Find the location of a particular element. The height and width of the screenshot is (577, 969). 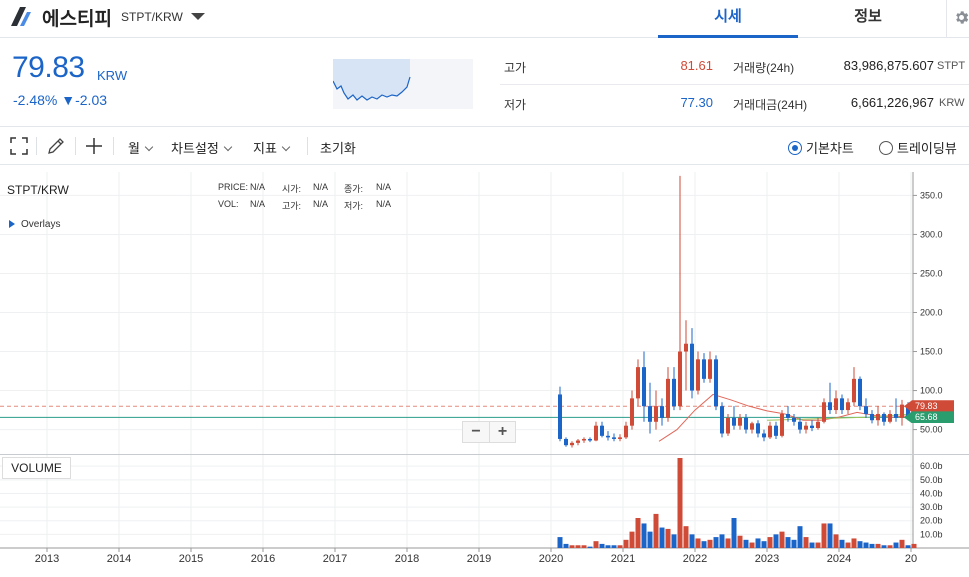

volume-axis-tick-label: 60.0b is located at coordinates (931, 466).